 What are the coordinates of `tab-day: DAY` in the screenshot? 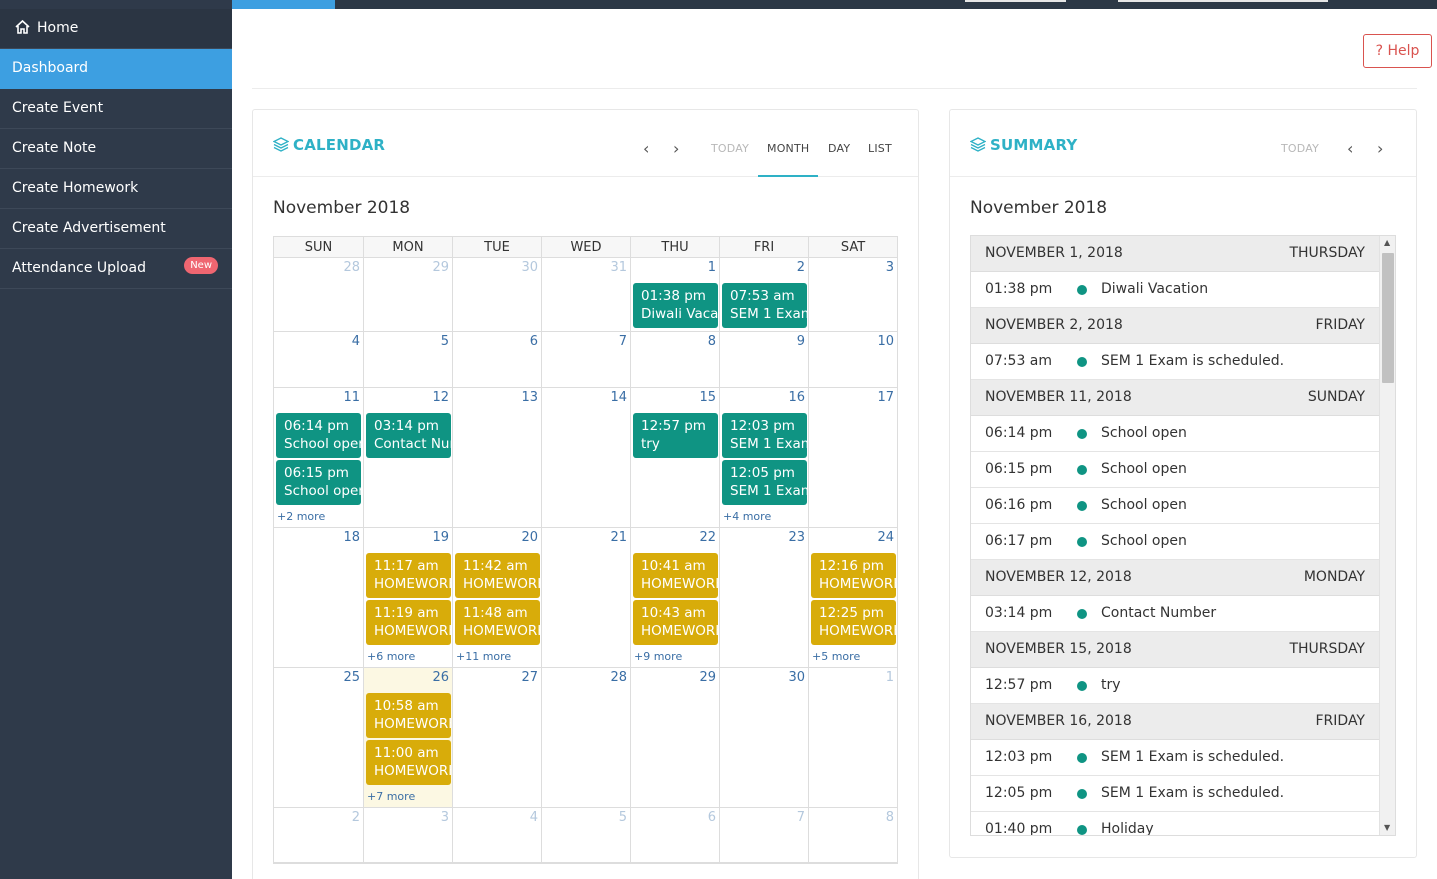 It's located at (839, 148).